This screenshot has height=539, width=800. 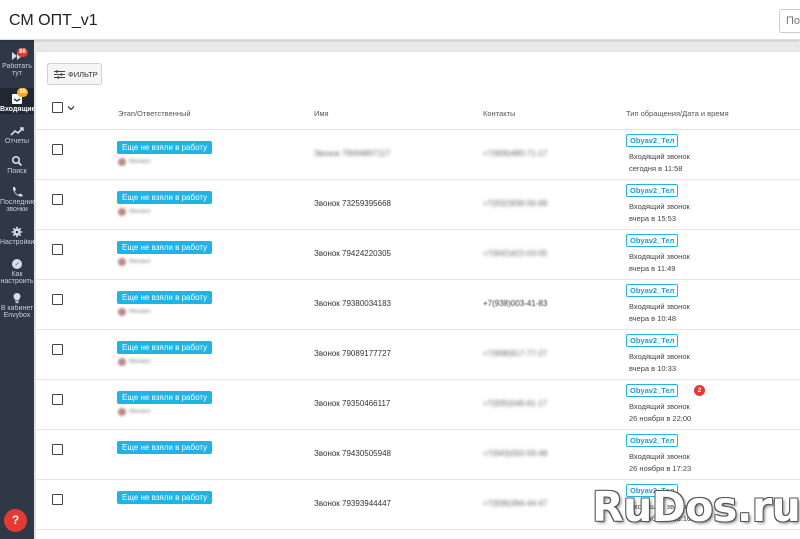 What do you see at coordinates (17, 131) in the screenshot?
I see `trending-up-icon` at bounding box center [17, 131].